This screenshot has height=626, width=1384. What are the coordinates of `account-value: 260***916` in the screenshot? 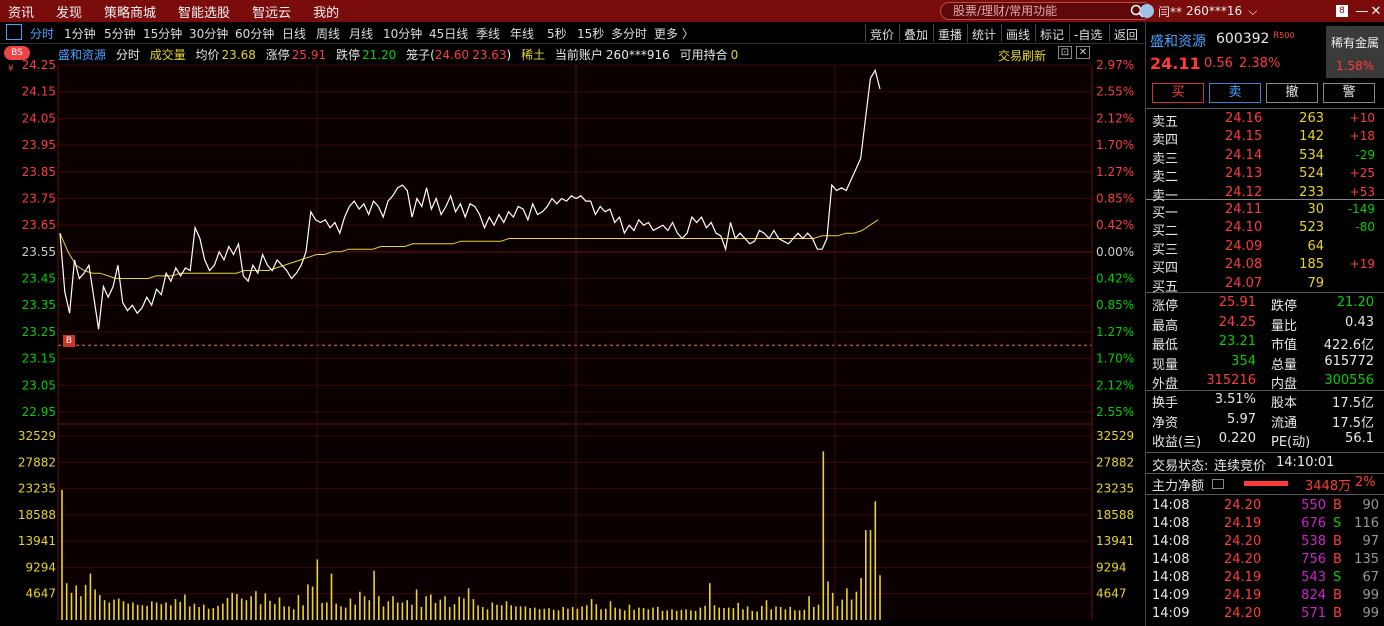 It's located at (637, 55).